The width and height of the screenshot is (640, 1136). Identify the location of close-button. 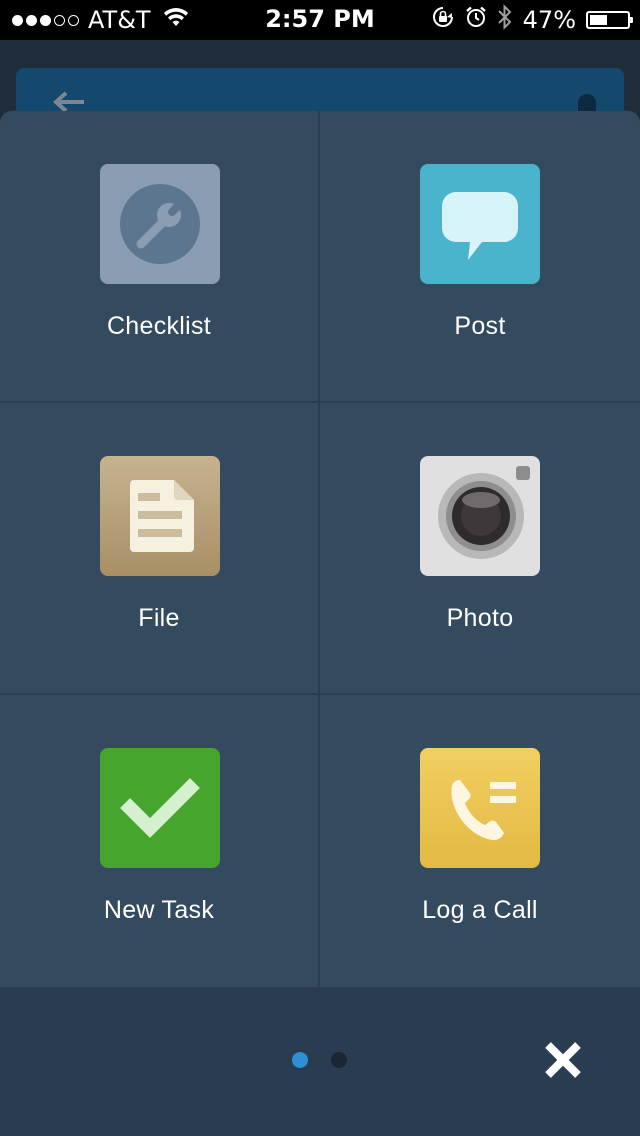
(563, 1060).